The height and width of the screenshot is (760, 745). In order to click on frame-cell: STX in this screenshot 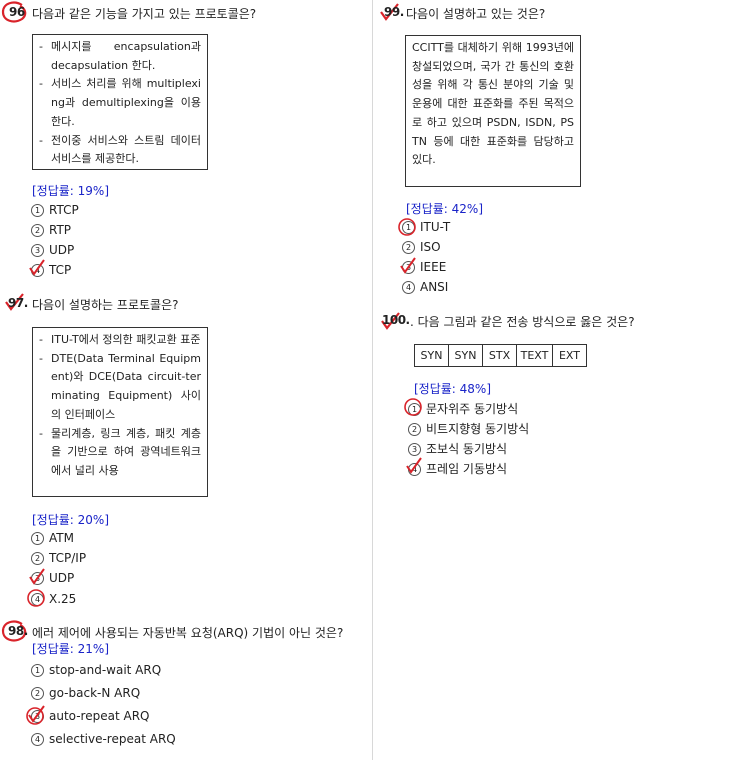, I will do `click(499, 355)`.